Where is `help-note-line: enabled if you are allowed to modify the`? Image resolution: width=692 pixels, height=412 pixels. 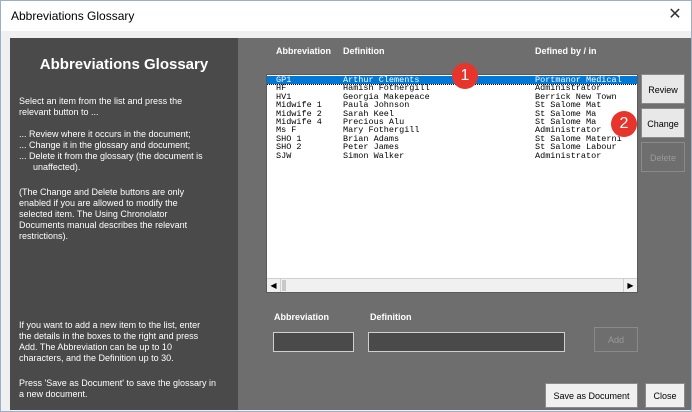 help-note-line: enabled if you are allowed to modify the is located at coordinates (98, 203).